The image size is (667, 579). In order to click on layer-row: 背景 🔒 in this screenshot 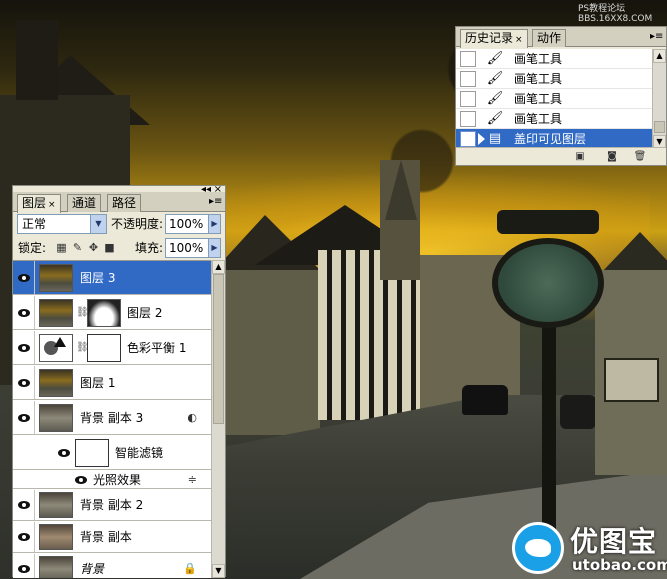, I will do `click(112, 566)`.